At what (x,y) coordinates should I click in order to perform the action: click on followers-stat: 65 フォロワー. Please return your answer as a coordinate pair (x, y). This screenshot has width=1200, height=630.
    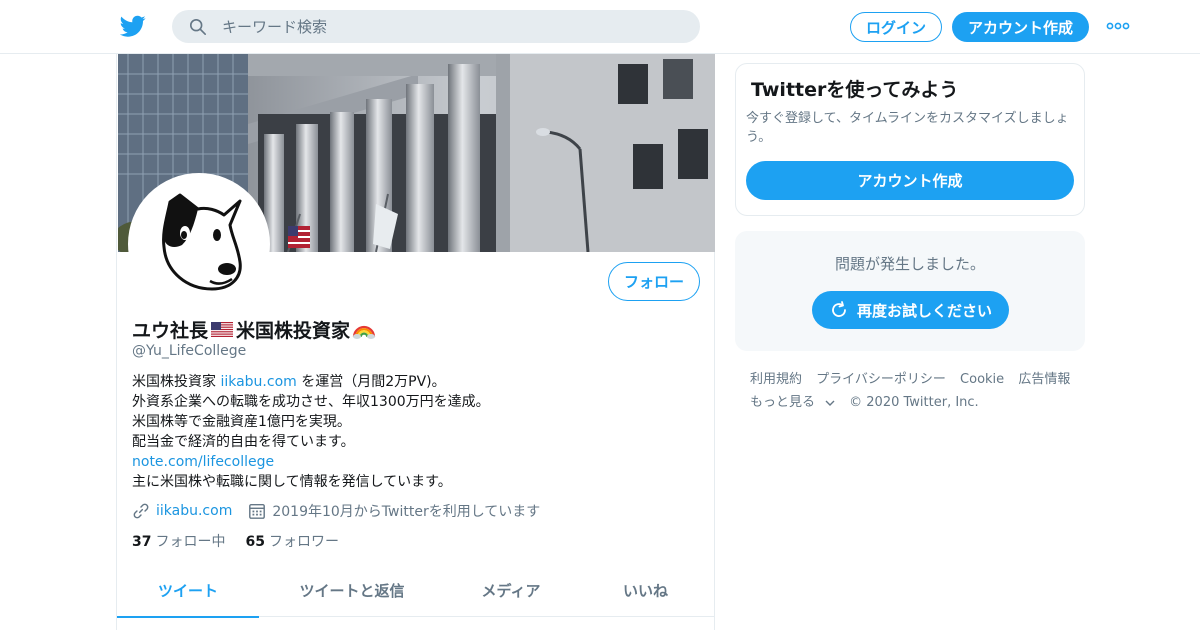
    Looking at the image, I should click on (291, 541).